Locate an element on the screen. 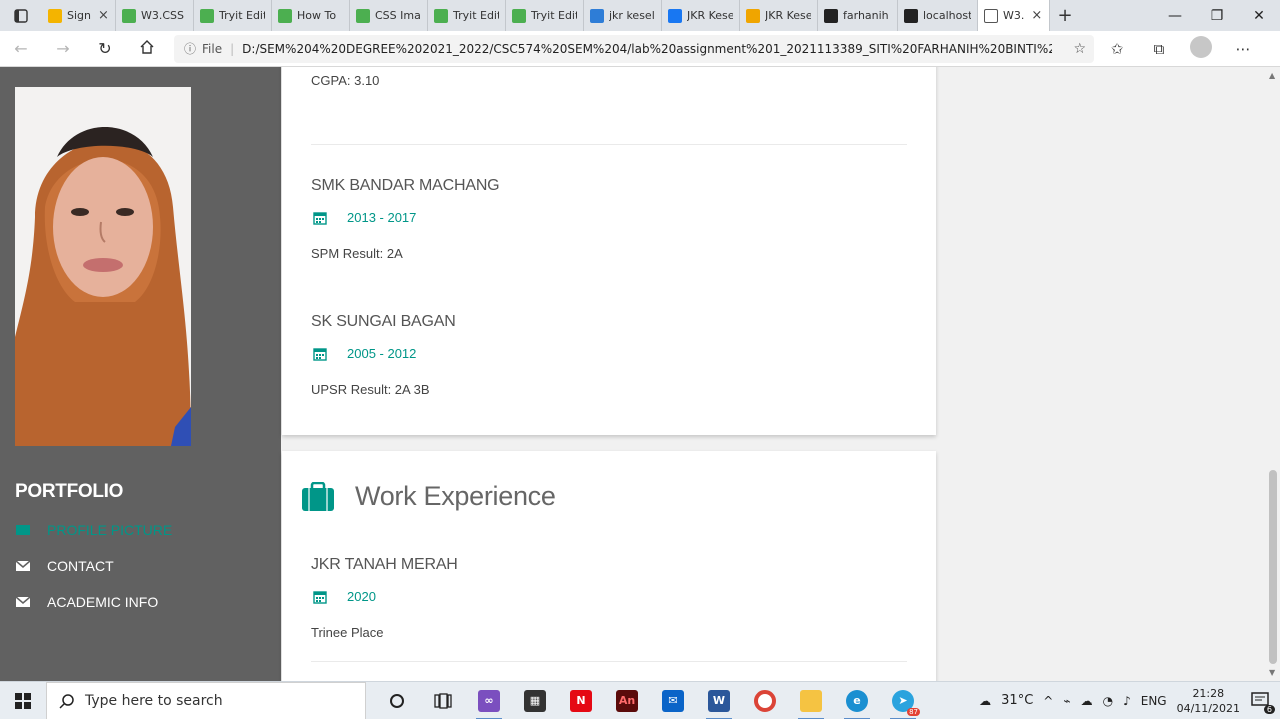 This screenshot has width=1280, height=719. browser-tab: farhanih is located at coordinates (858, 15).